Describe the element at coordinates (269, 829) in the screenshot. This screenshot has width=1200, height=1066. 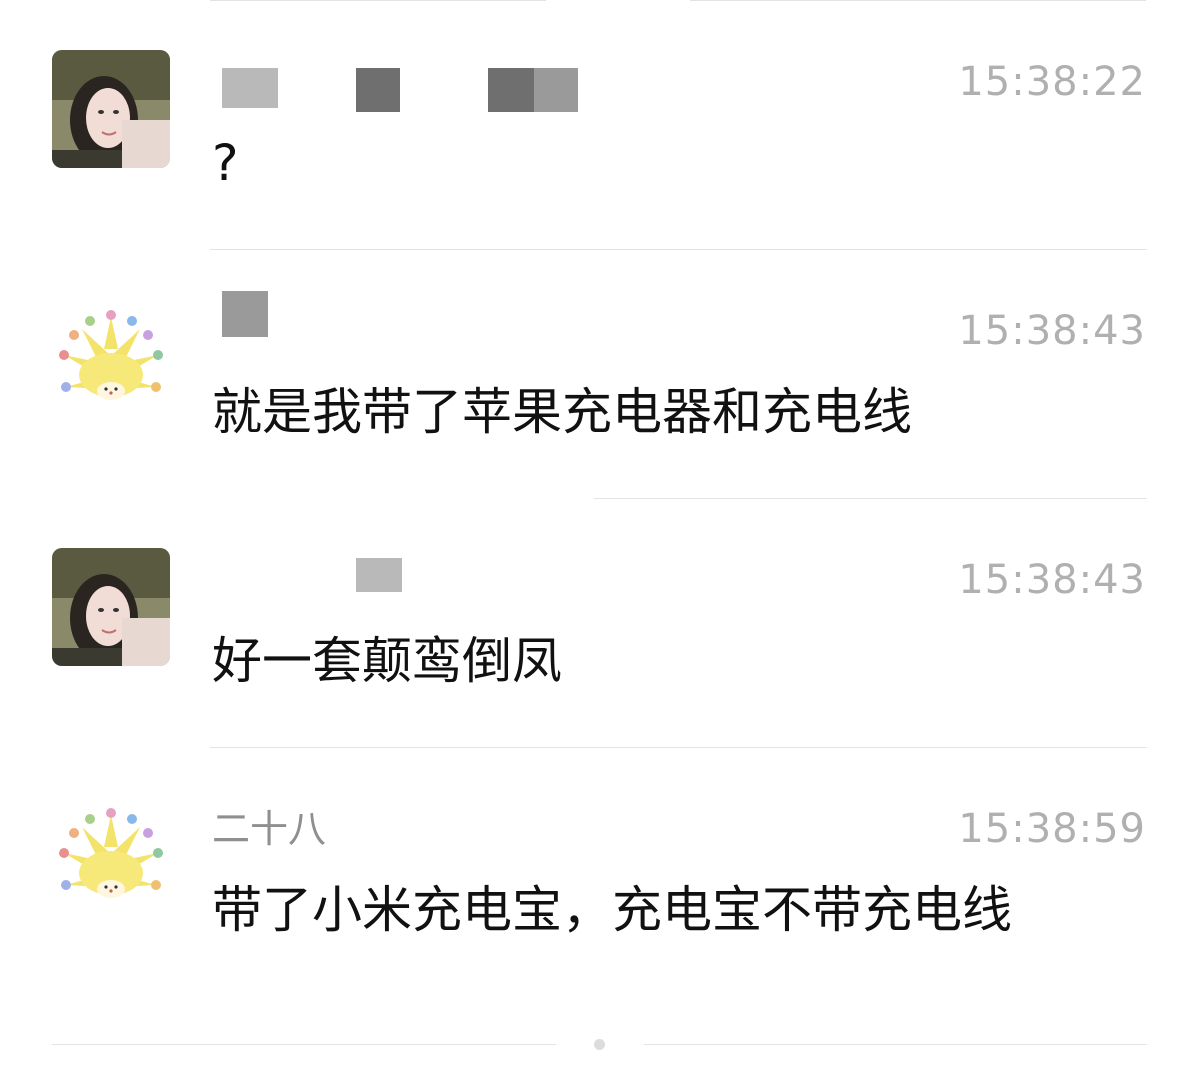
I see `sender-name: 二十八` at that location.